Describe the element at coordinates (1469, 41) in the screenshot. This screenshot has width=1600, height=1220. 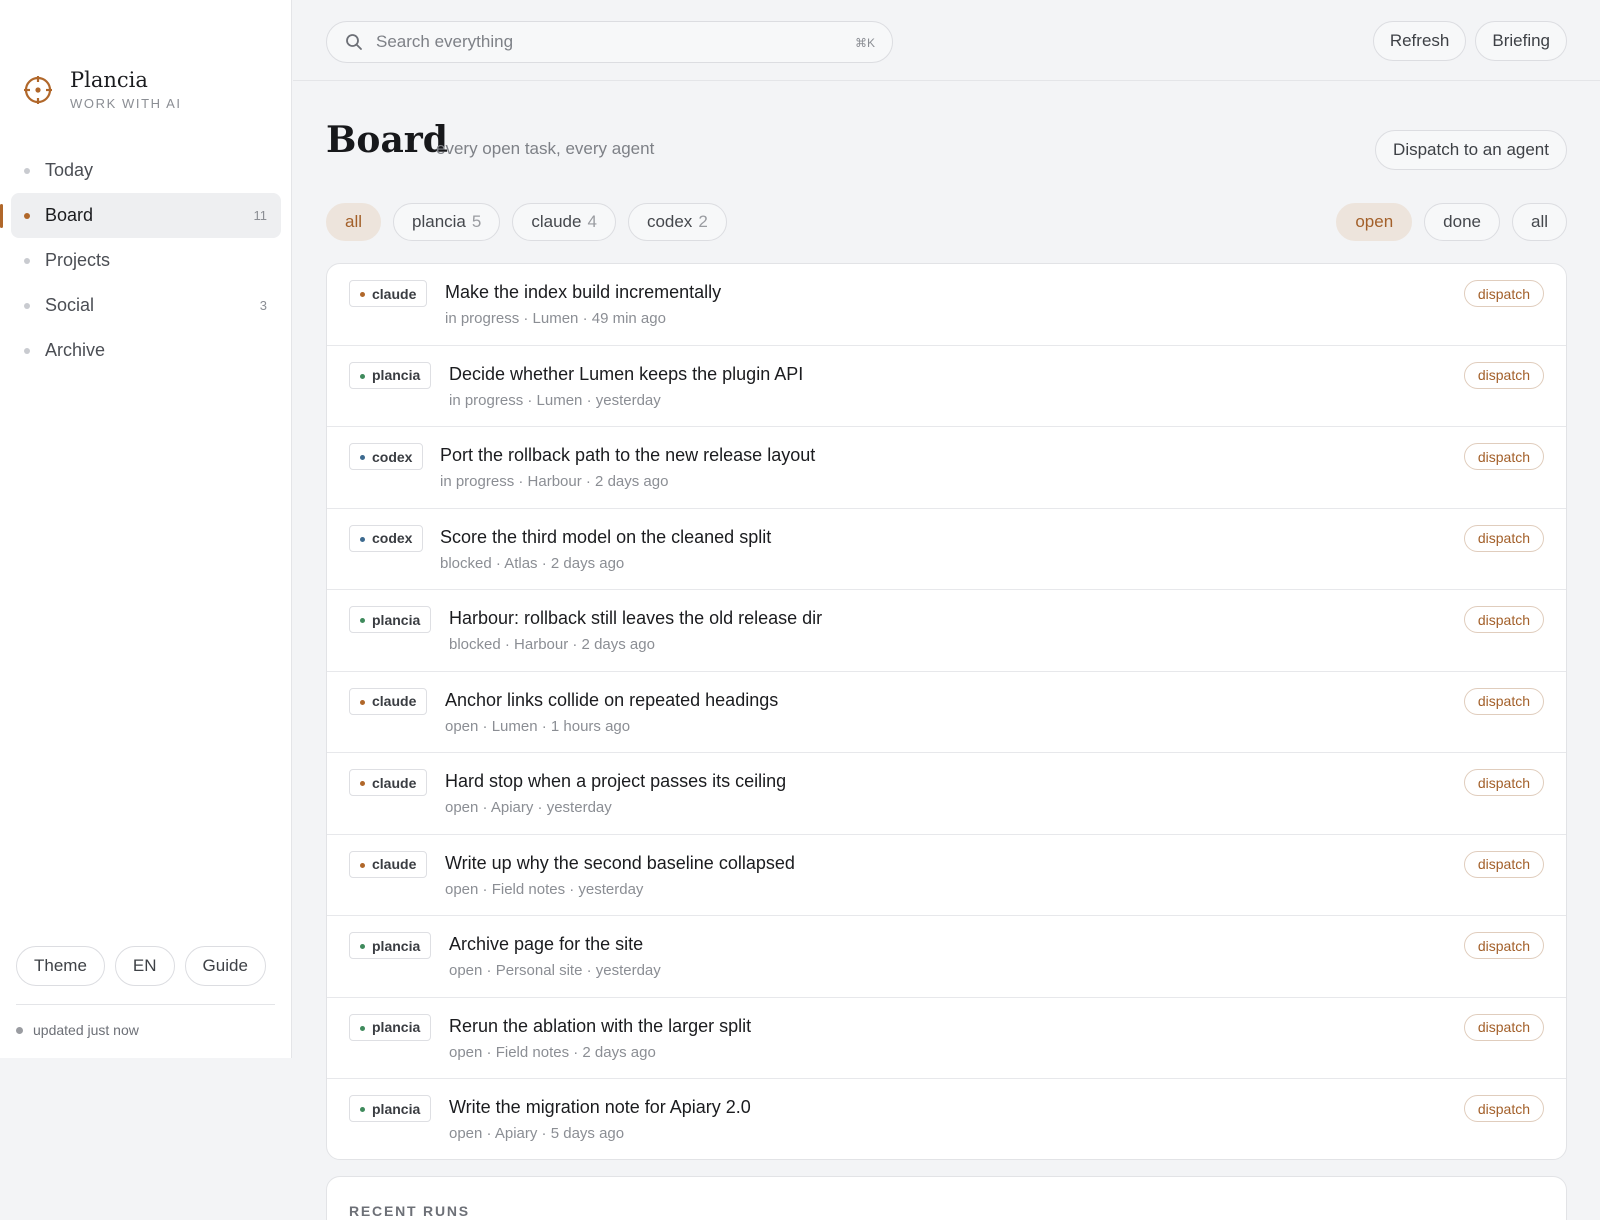
I see `top-actions: Refresh Briefing` at that location.